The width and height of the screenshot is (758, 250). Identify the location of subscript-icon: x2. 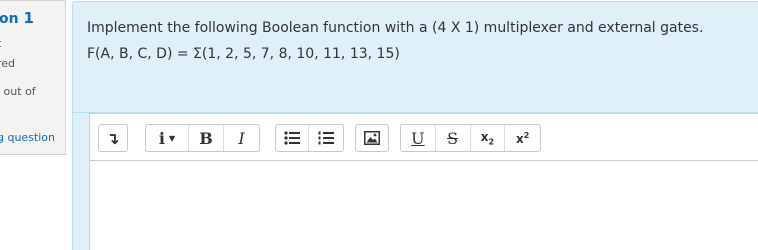
(487, 138).